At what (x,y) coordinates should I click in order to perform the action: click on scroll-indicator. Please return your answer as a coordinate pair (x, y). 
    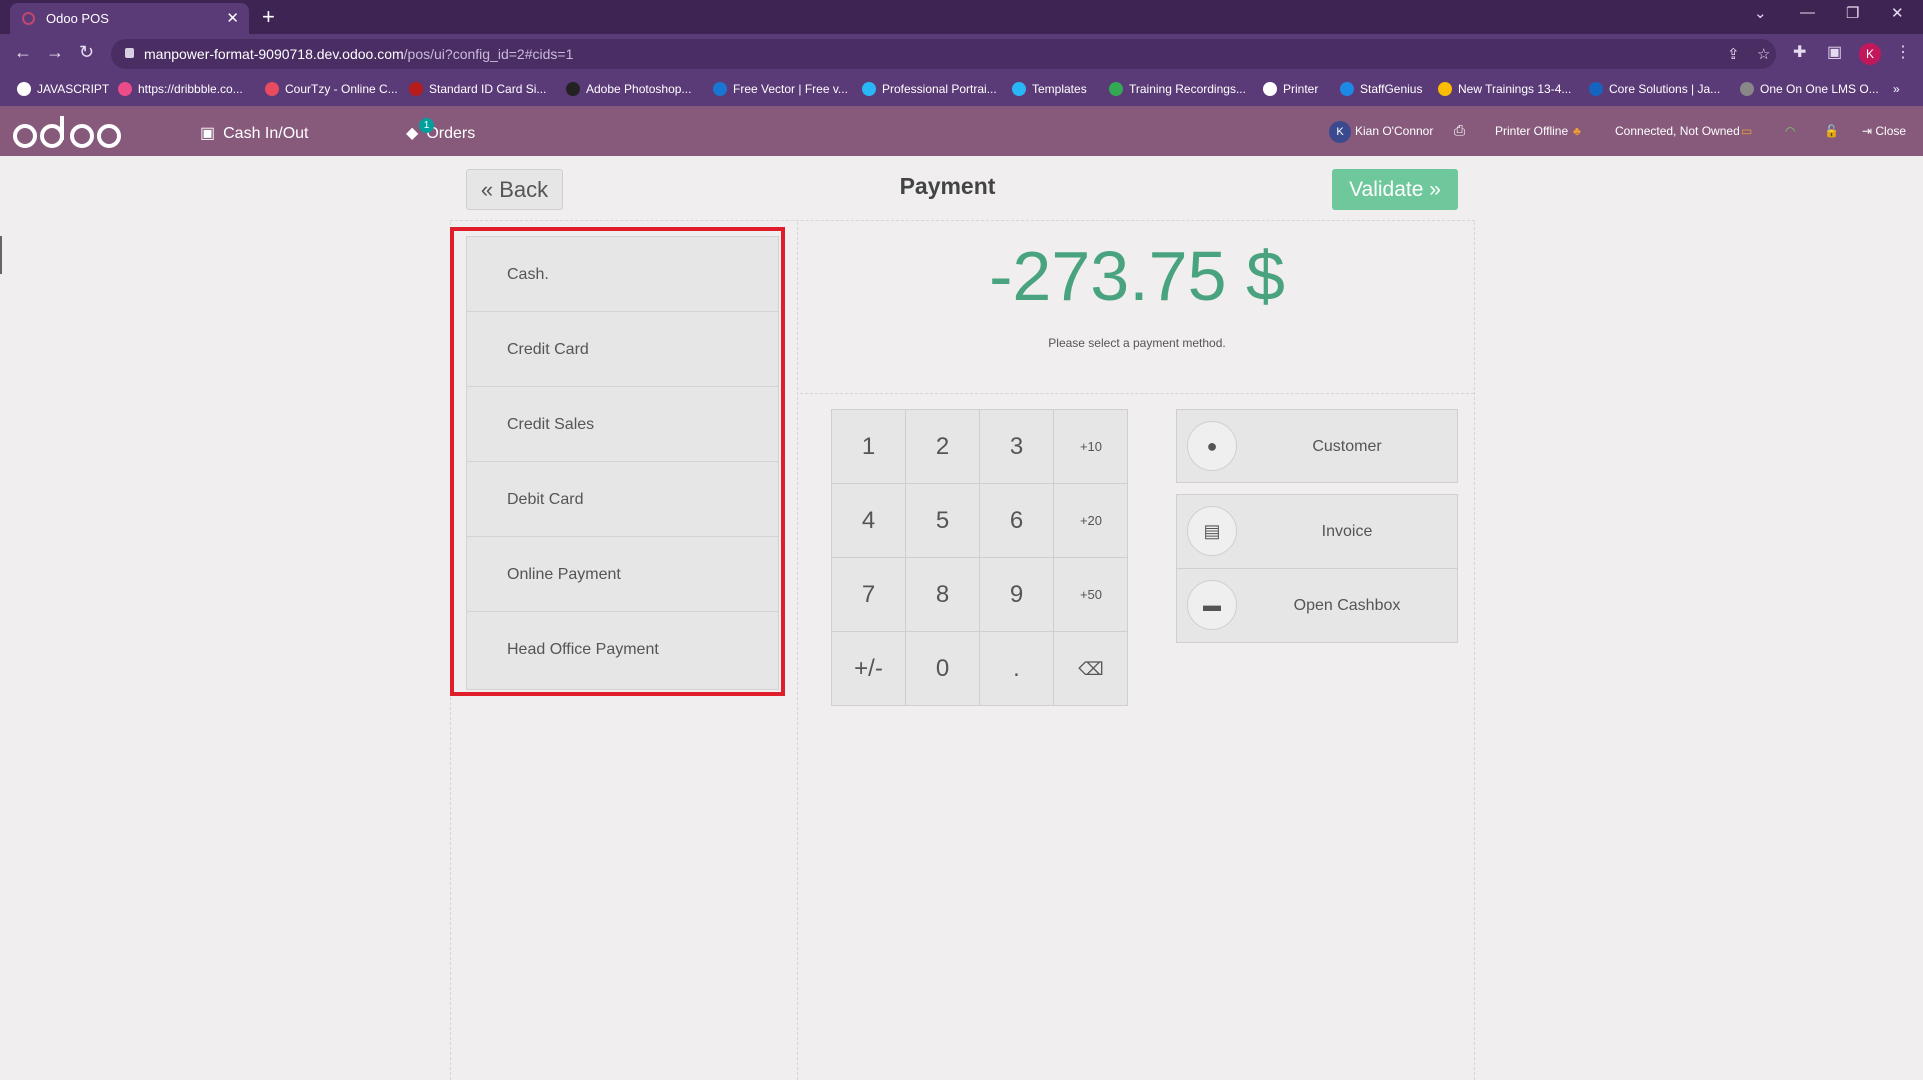
    Looking at the image, I should click on (1, 255).